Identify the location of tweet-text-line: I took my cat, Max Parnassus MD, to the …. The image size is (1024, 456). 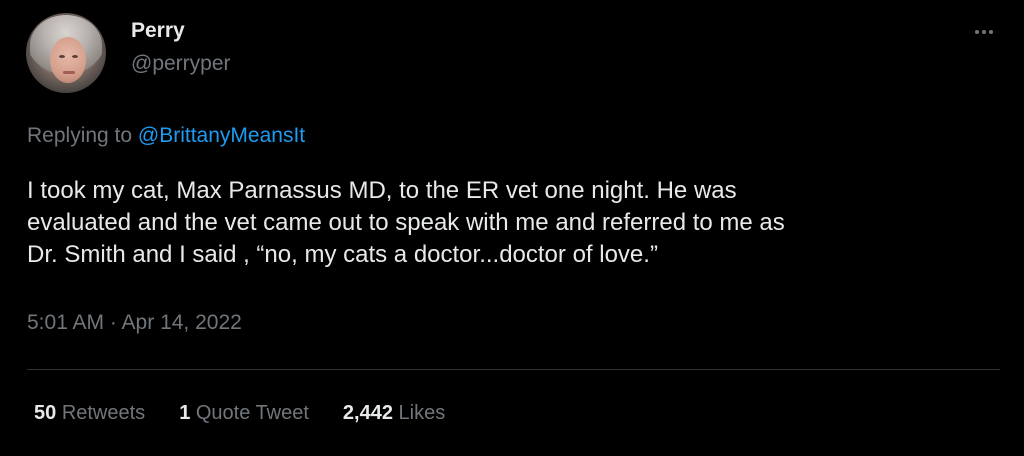
(382, 190).